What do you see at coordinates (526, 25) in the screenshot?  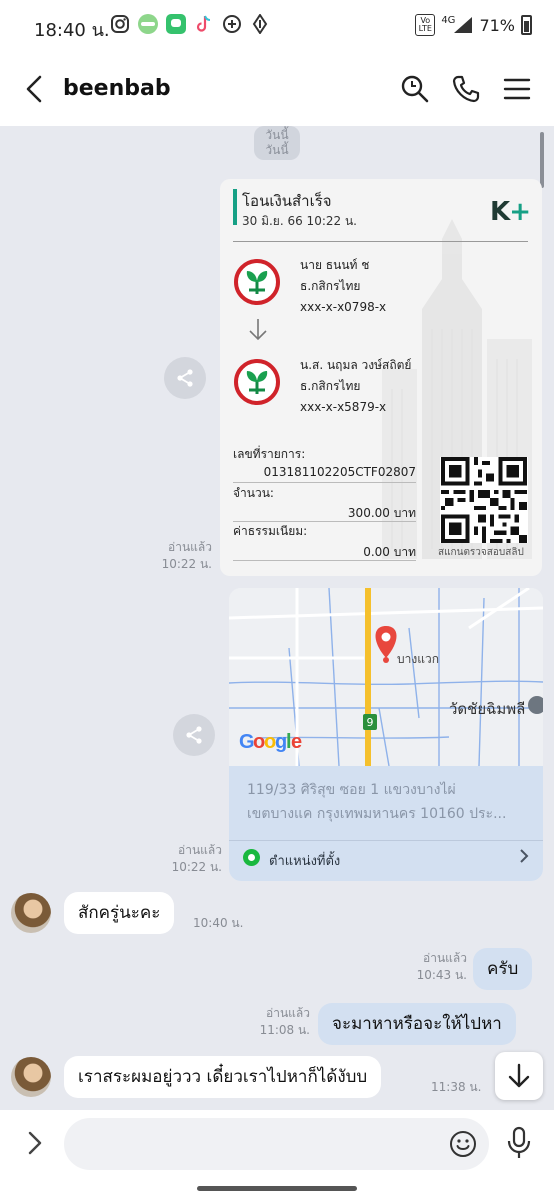 I see `battery-icon` at bounding box center [526, 25].